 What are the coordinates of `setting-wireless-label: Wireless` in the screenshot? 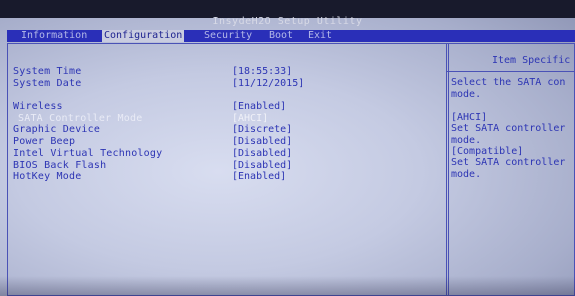 It's located at (38, 107).